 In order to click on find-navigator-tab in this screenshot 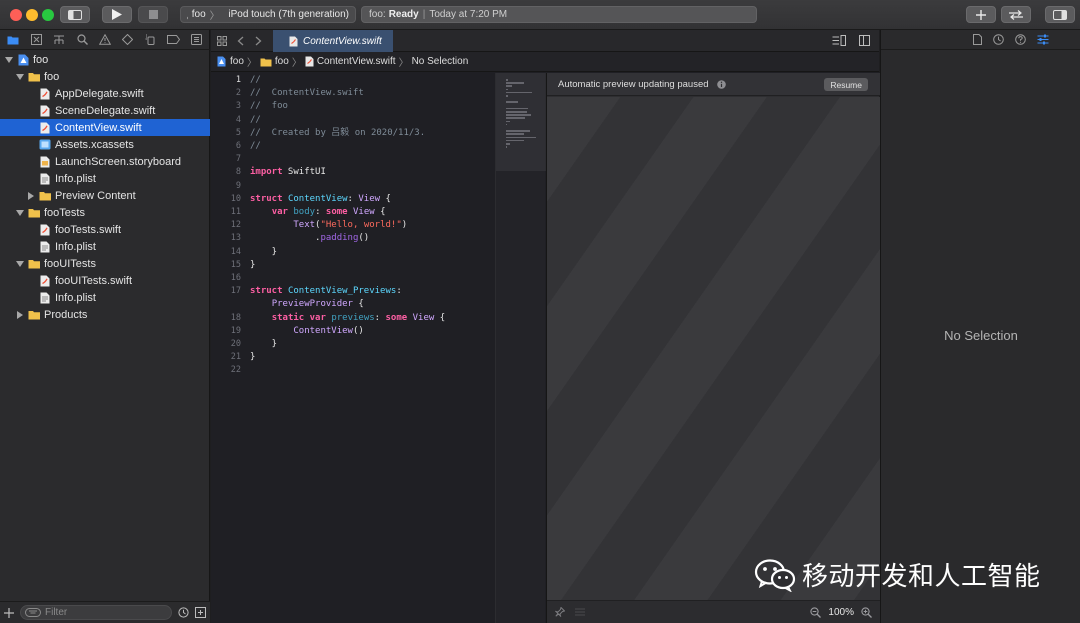, I will do `click(82, 40)`.